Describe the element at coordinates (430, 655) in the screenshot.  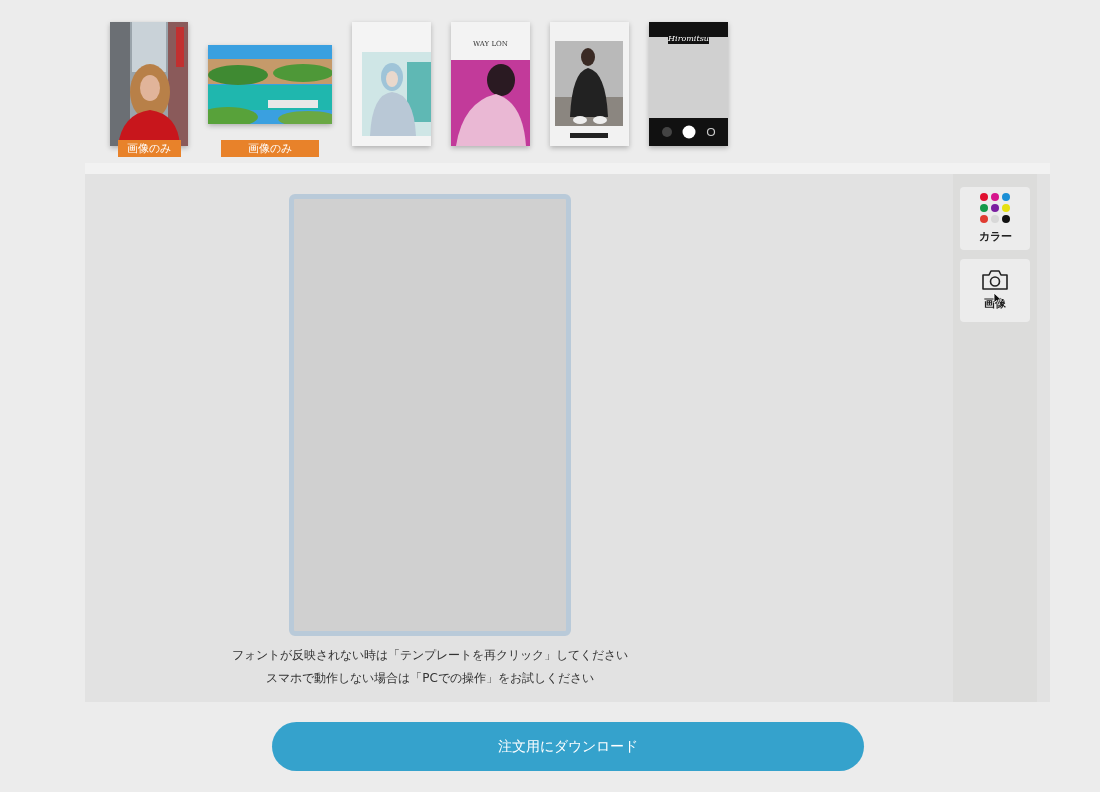
I see `notice-text: フォントが反映されない時は「テンプレートを再クリック」してください` at that location.